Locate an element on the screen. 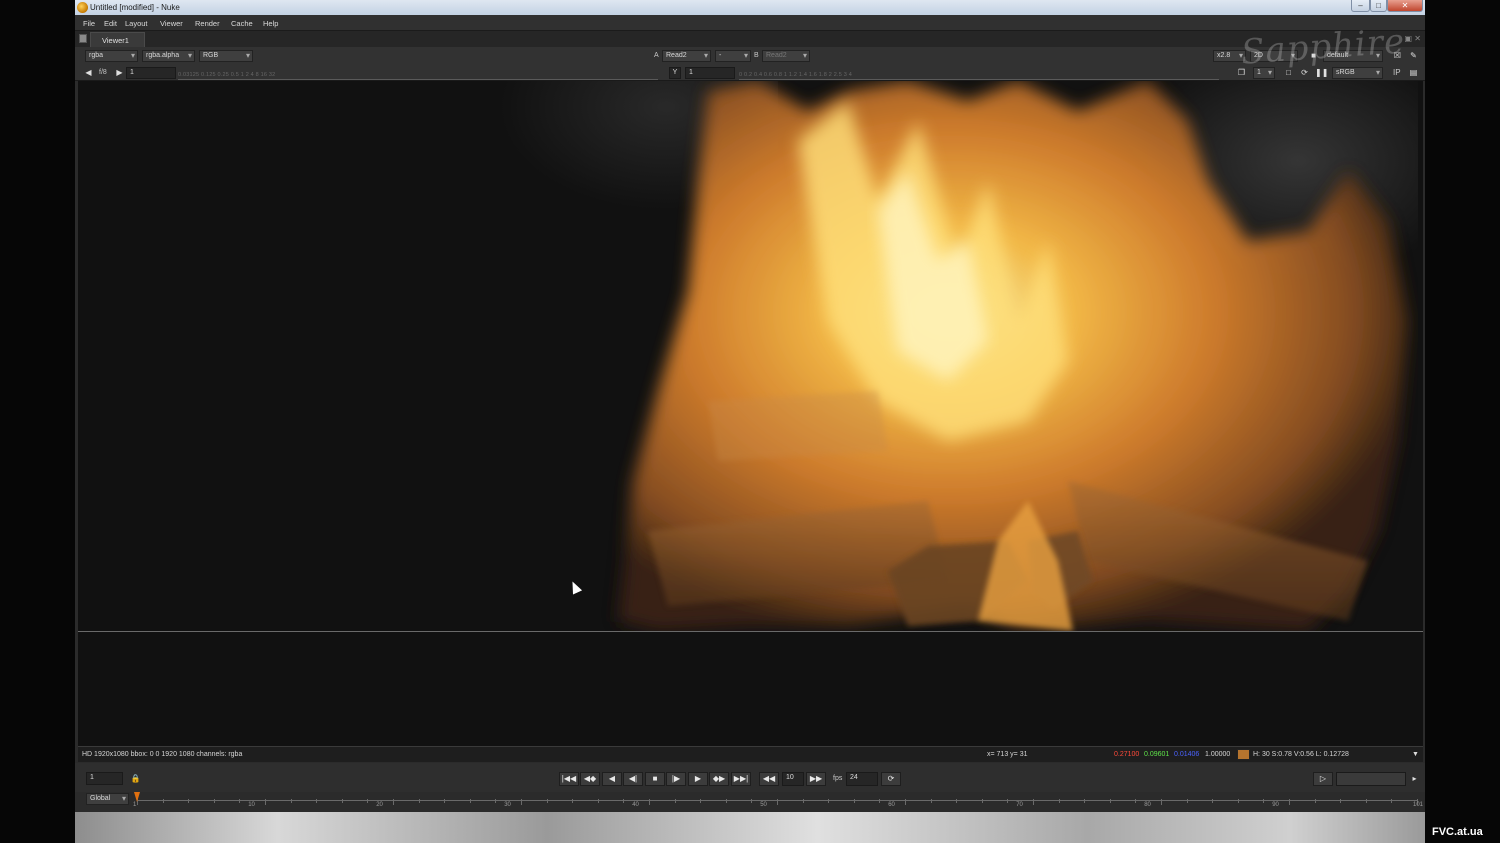 This screenshot has height=843, width=1500. input-b-label: B is located at coordinates (756, 55).